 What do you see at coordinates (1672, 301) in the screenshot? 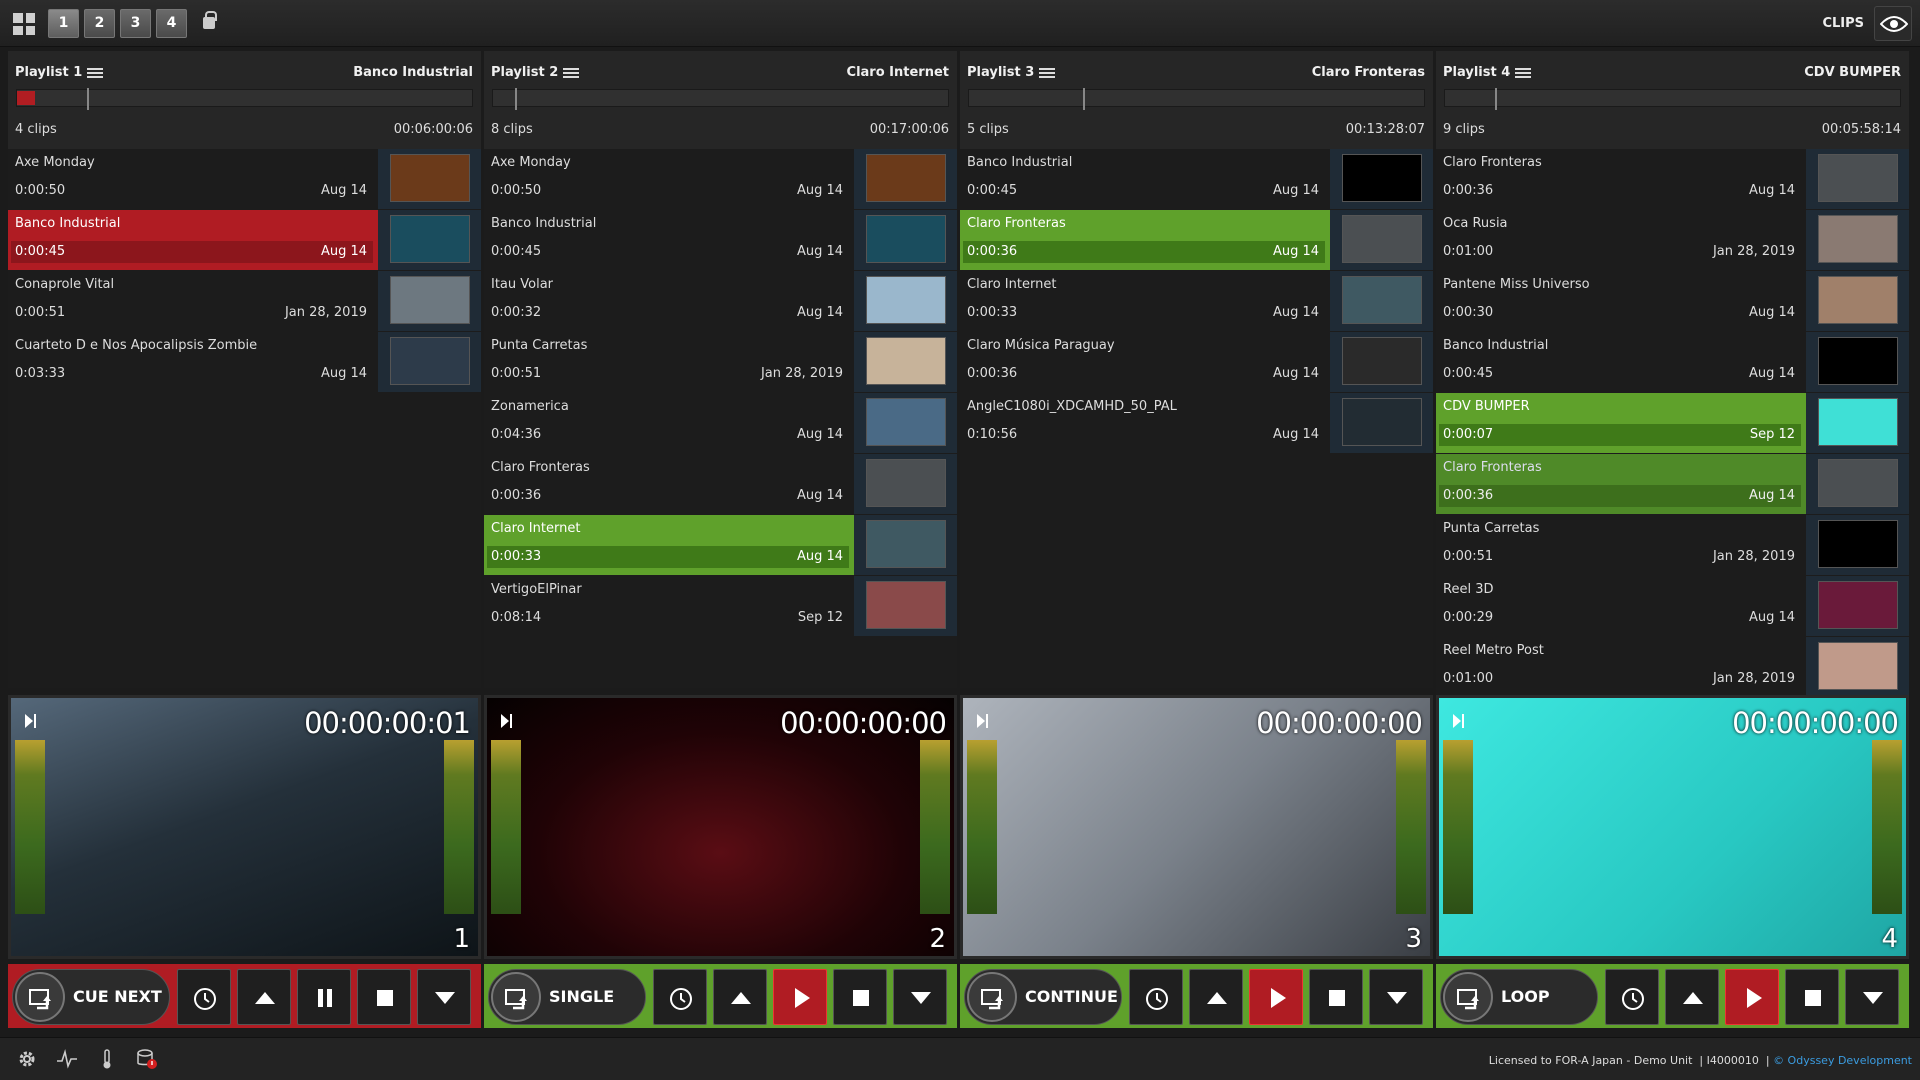
I see `clip-row: Pantene Miss Universo 0:00:30 Aug 14` at bounding box center [1672, 301].